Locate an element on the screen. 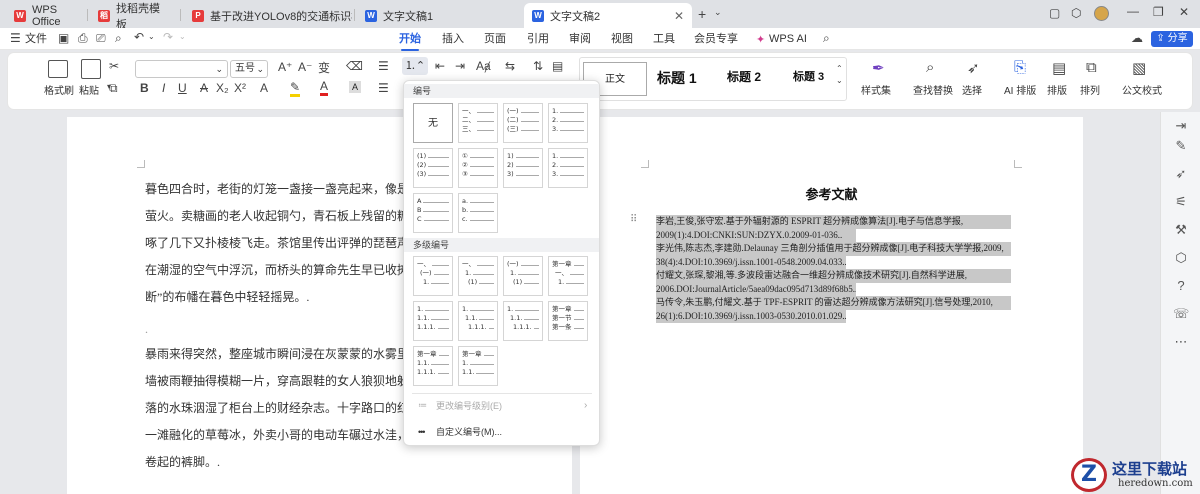 The height and width of the screenshot is (494, 1200). undo-dropdown-icon: ⌄ is located at coordinates (151, 36).